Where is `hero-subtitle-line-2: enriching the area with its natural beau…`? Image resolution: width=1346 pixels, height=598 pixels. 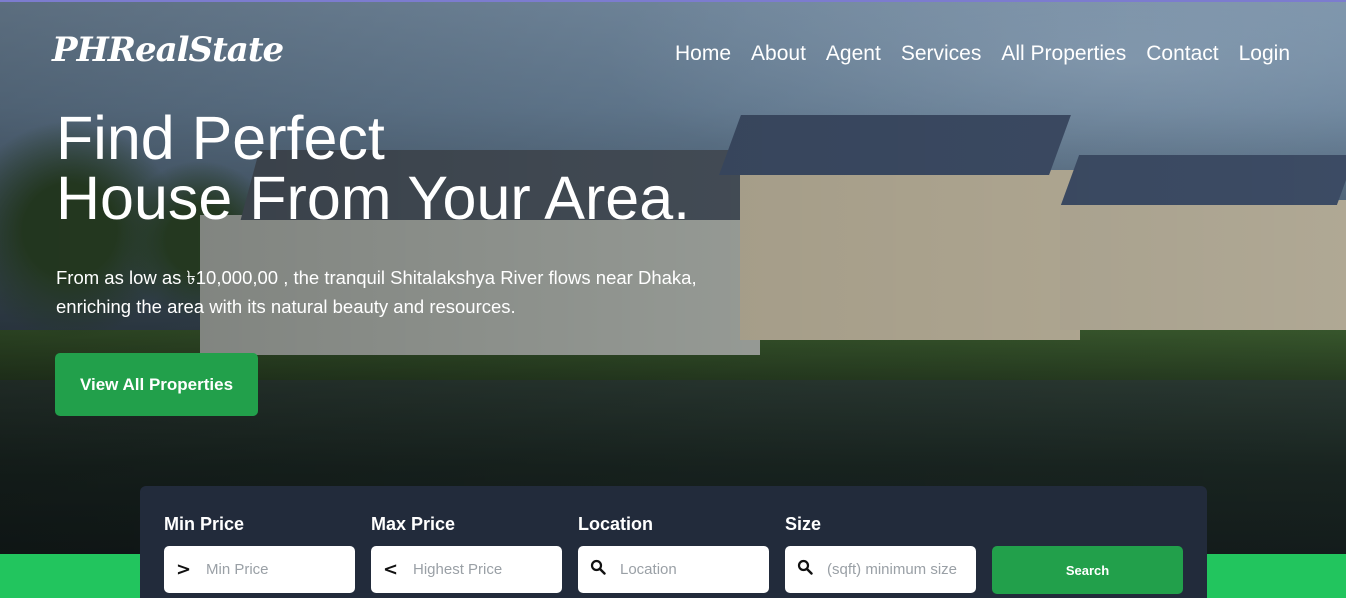
hero-subtitle-line-2: enriching the area with its natural beau… is located at coordinates (286, 306).